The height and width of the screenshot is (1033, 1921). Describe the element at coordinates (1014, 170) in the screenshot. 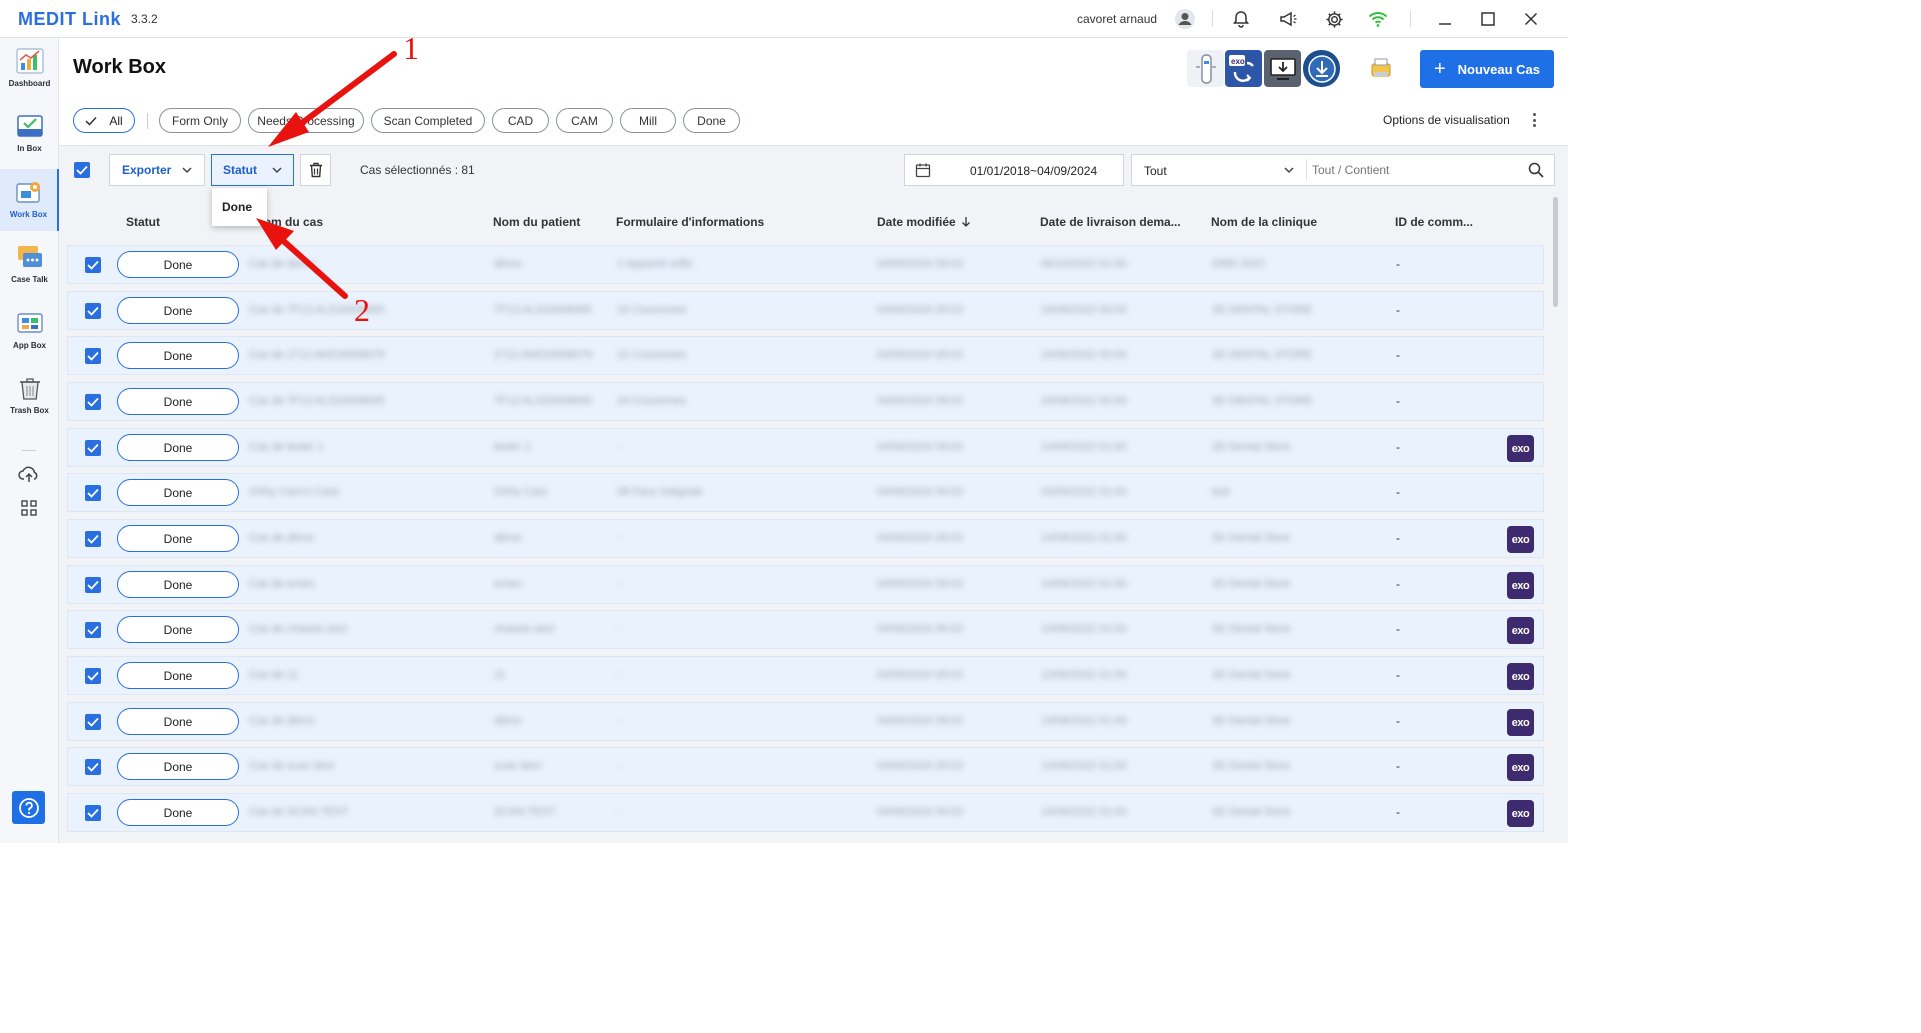

I see `date-range-picker: 01/01/2018~04/09/2024` at that location.